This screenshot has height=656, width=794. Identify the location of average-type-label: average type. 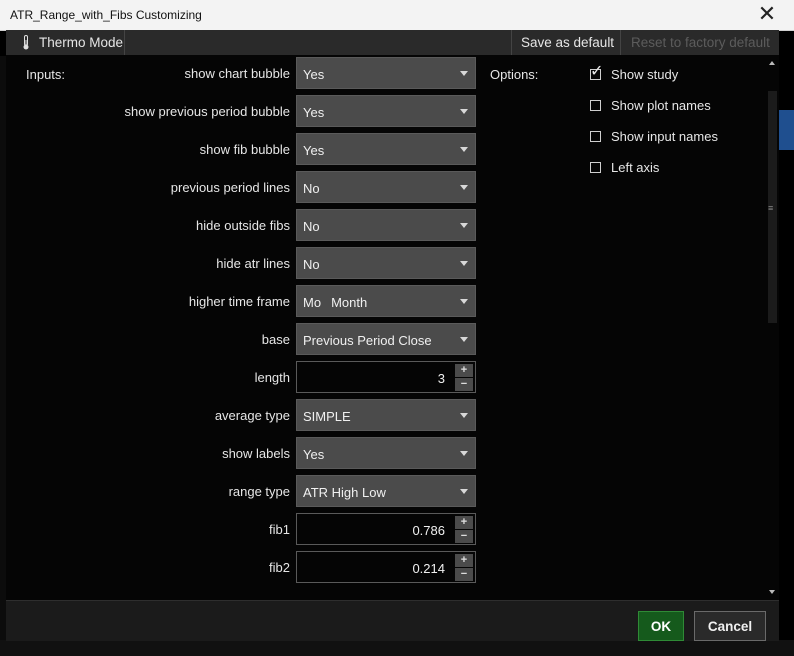
(252, 415).